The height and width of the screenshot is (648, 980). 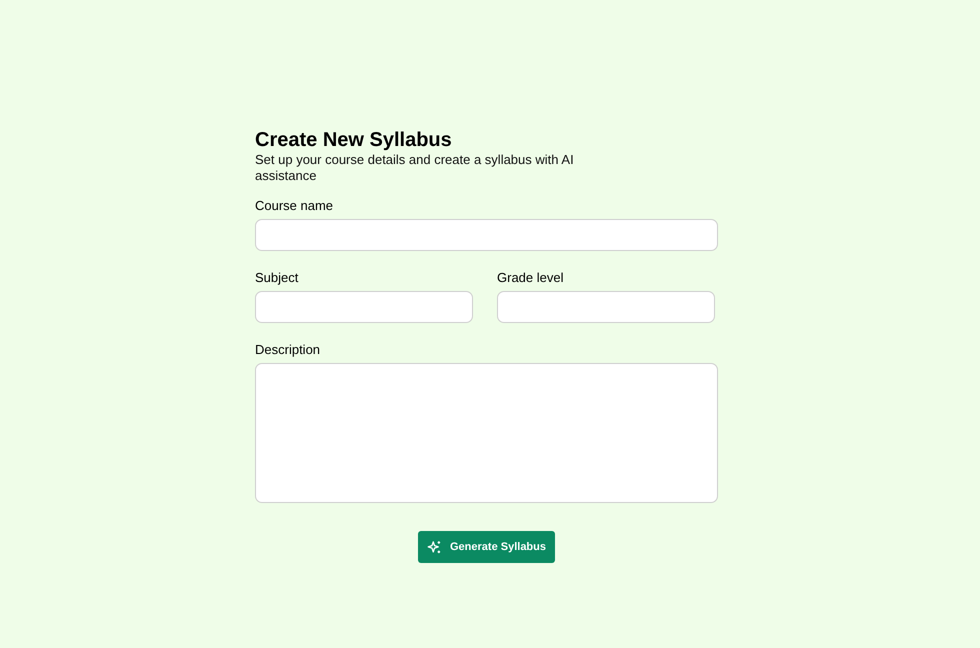 What do you see at coordinates (530, 278) in the screenshot?
I see `field-label: Grade level` at bounding box center [530, 278].